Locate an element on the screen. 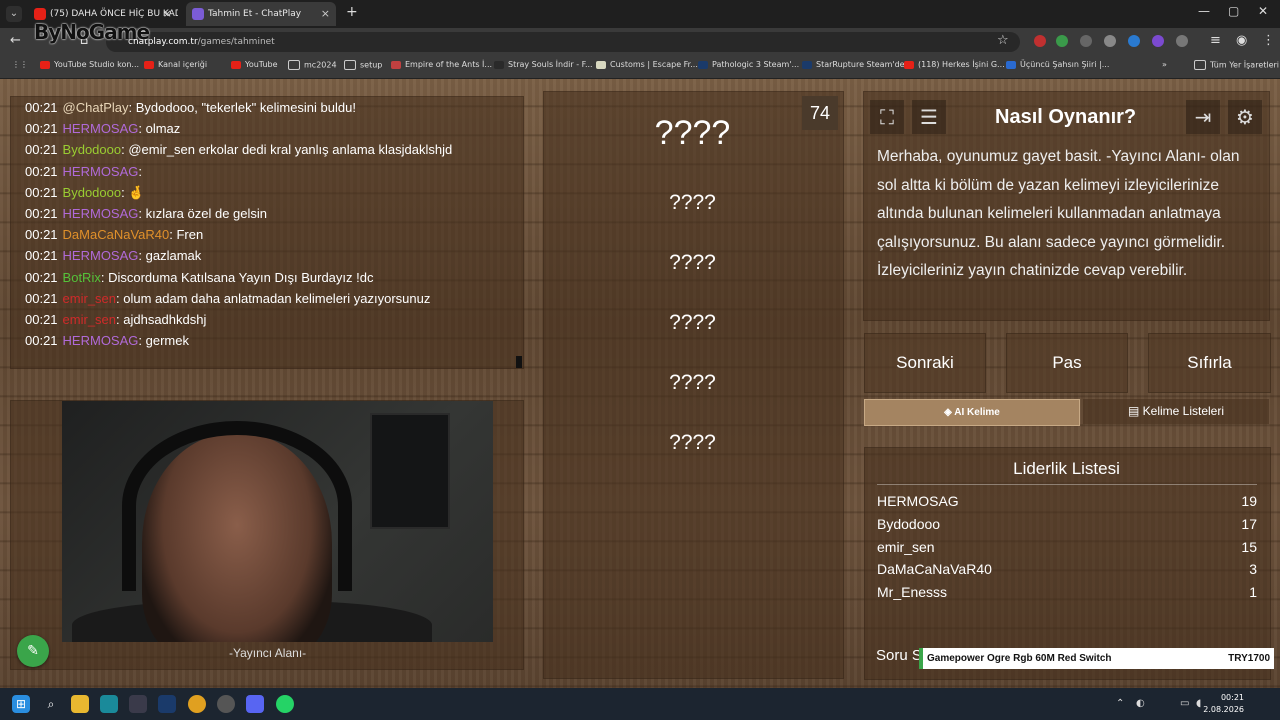  obs-icon is located at coordinates (226, 704).